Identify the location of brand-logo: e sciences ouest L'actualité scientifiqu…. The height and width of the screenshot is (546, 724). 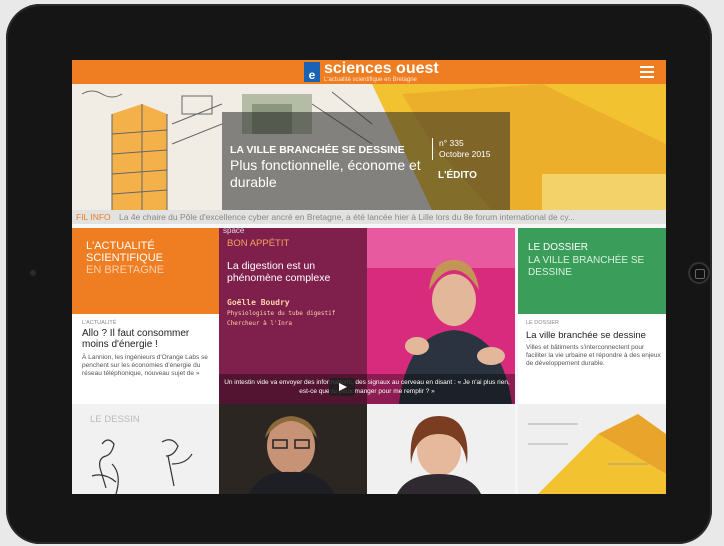
(371, 72).